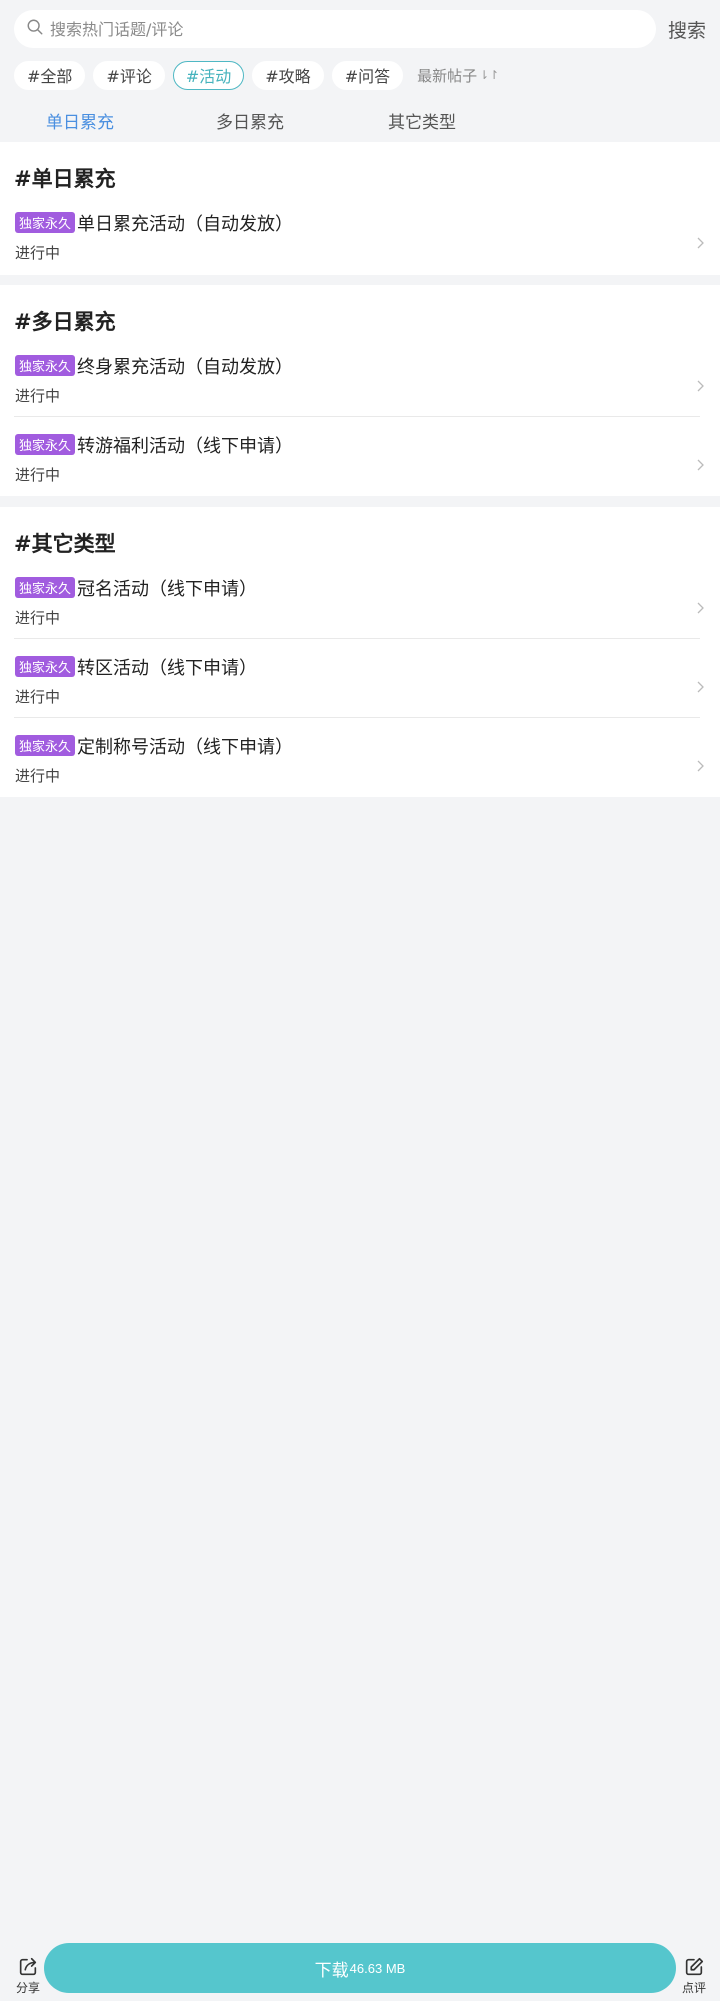 This screenshot has height=2001, width=720. Describe the element at coordinates (422, 120) in the screenshot. I see `tab-other: 其它类型` at that location.